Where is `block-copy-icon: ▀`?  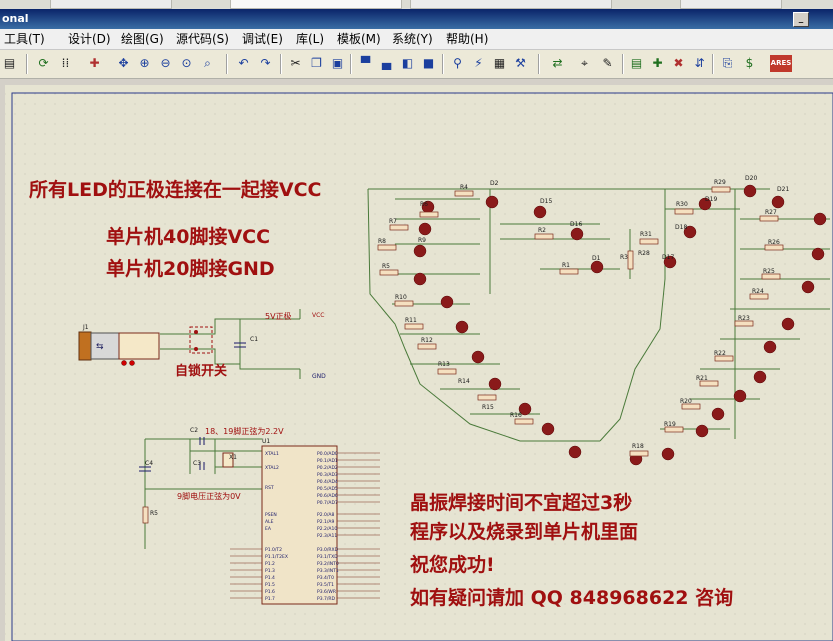 block-copy-icon: ▀ is located at coordinates (365, 63).